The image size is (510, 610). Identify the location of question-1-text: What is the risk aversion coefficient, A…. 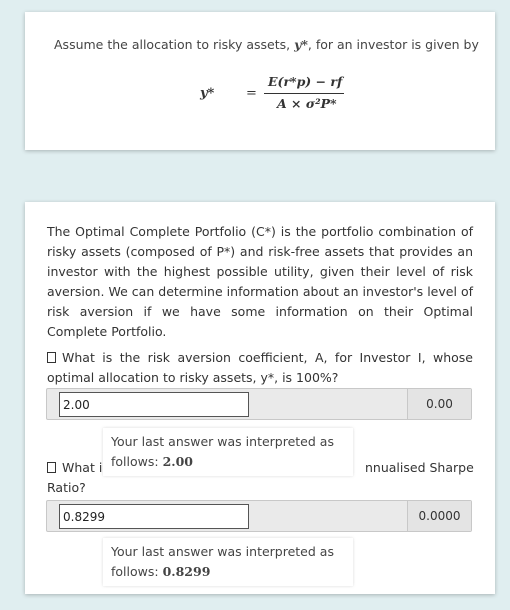
(260, 367).